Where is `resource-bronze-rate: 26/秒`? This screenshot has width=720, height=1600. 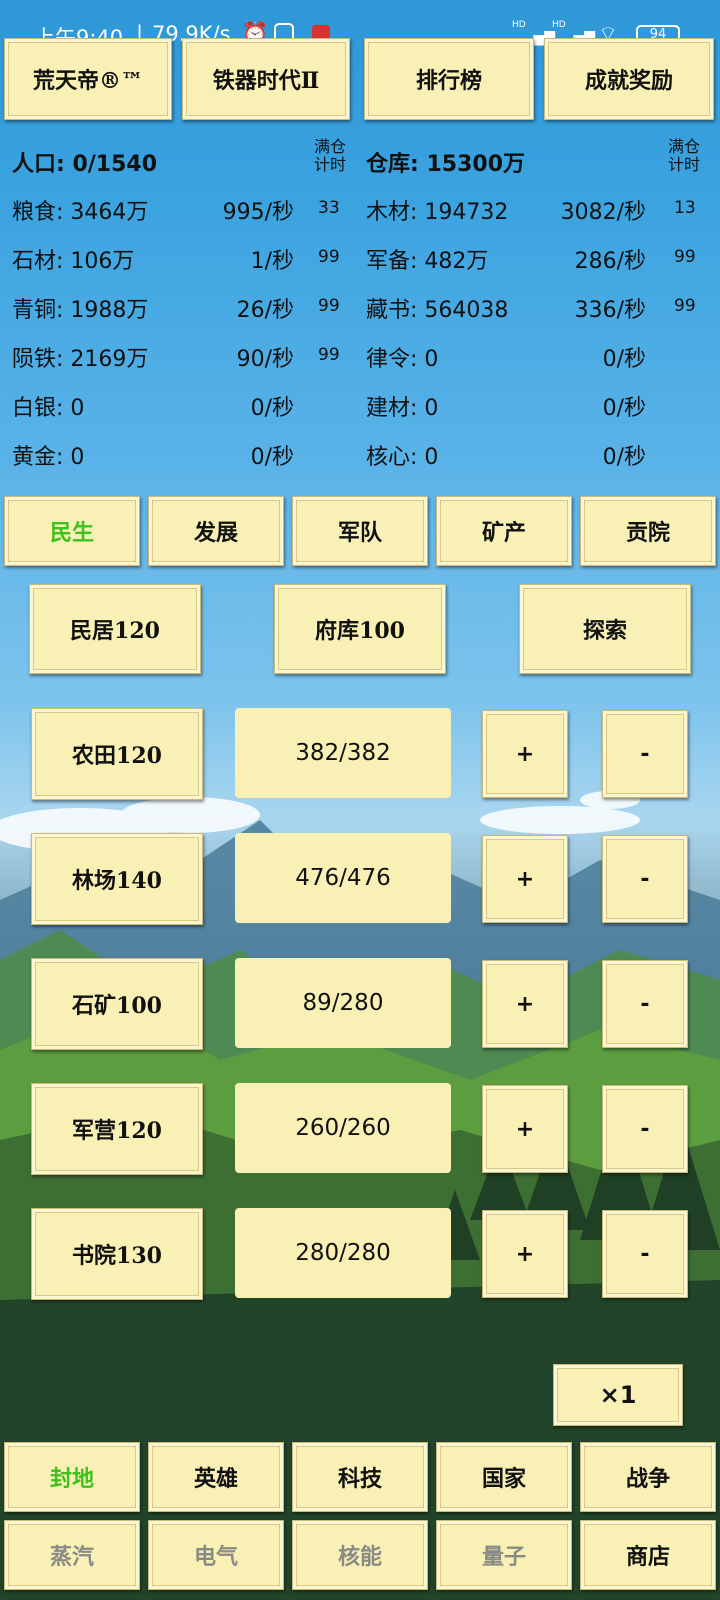
resource-bronze-rate: 26/秒 is located at coordinates (265, 310).